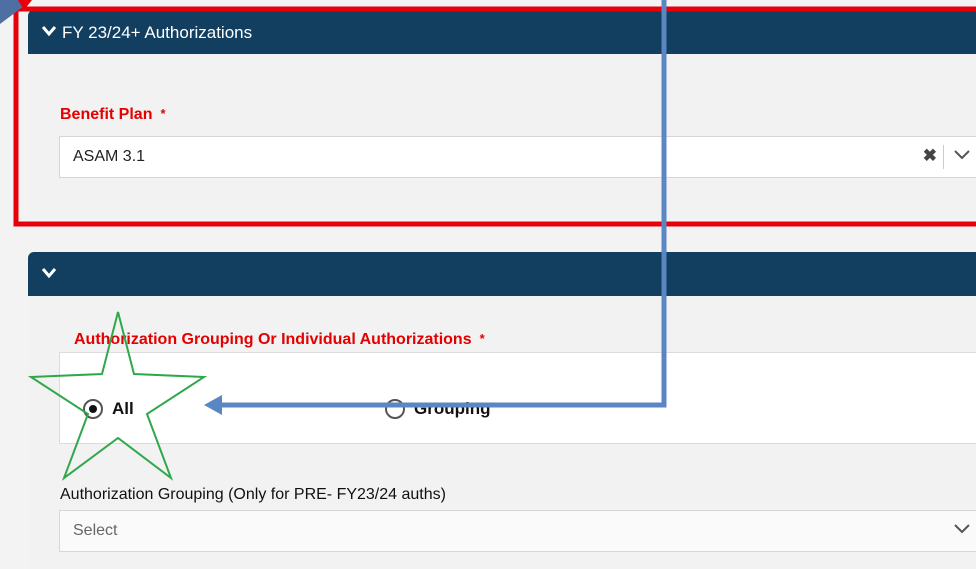  I want to click on radio-grouping-label: Grouping, so click(452, 409).